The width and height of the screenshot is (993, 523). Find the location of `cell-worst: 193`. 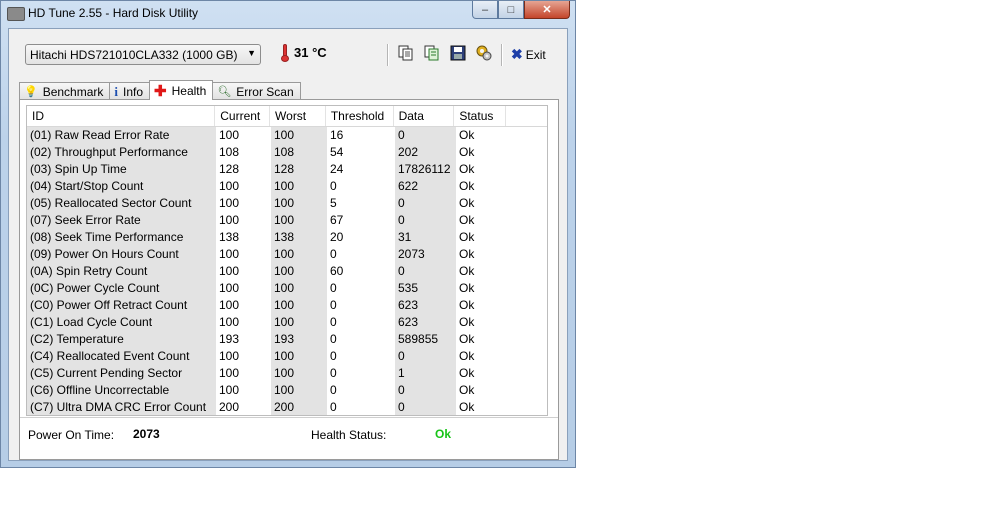

cell-worst: 193 is located at coordinates (299, 339).